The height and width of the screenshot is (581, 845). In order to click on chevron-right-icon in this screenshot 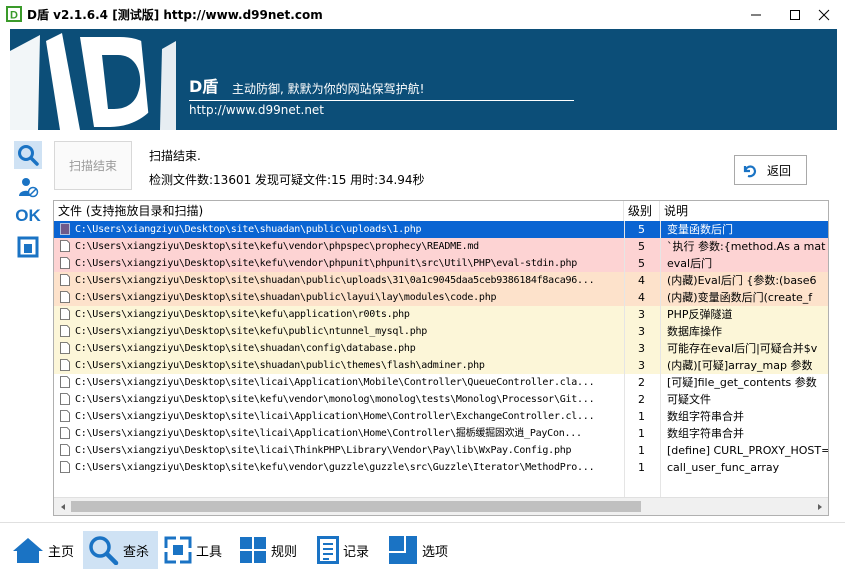, I will do `click(819, 506)`.